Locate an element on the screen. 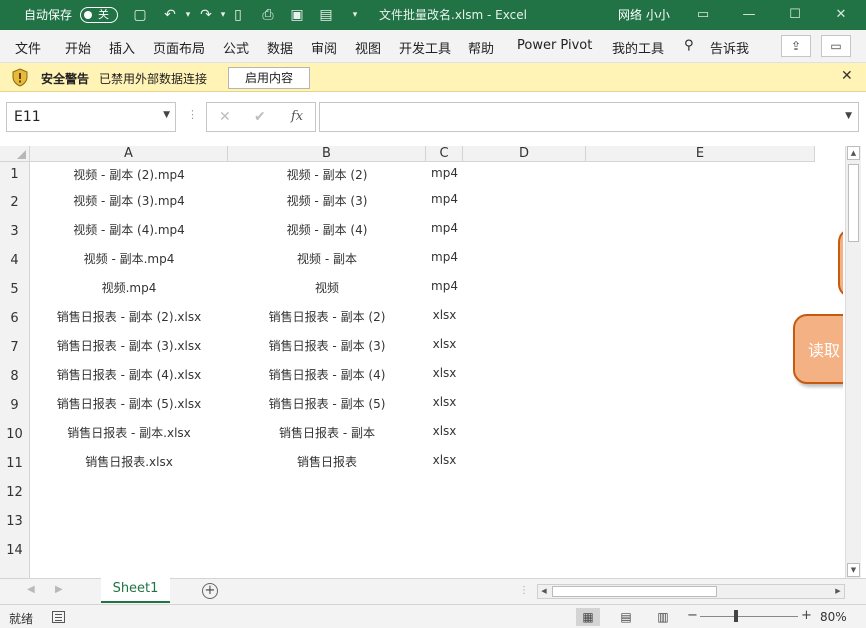  cell-a5: 视频.mp4 is located at coordinates (129, 287).